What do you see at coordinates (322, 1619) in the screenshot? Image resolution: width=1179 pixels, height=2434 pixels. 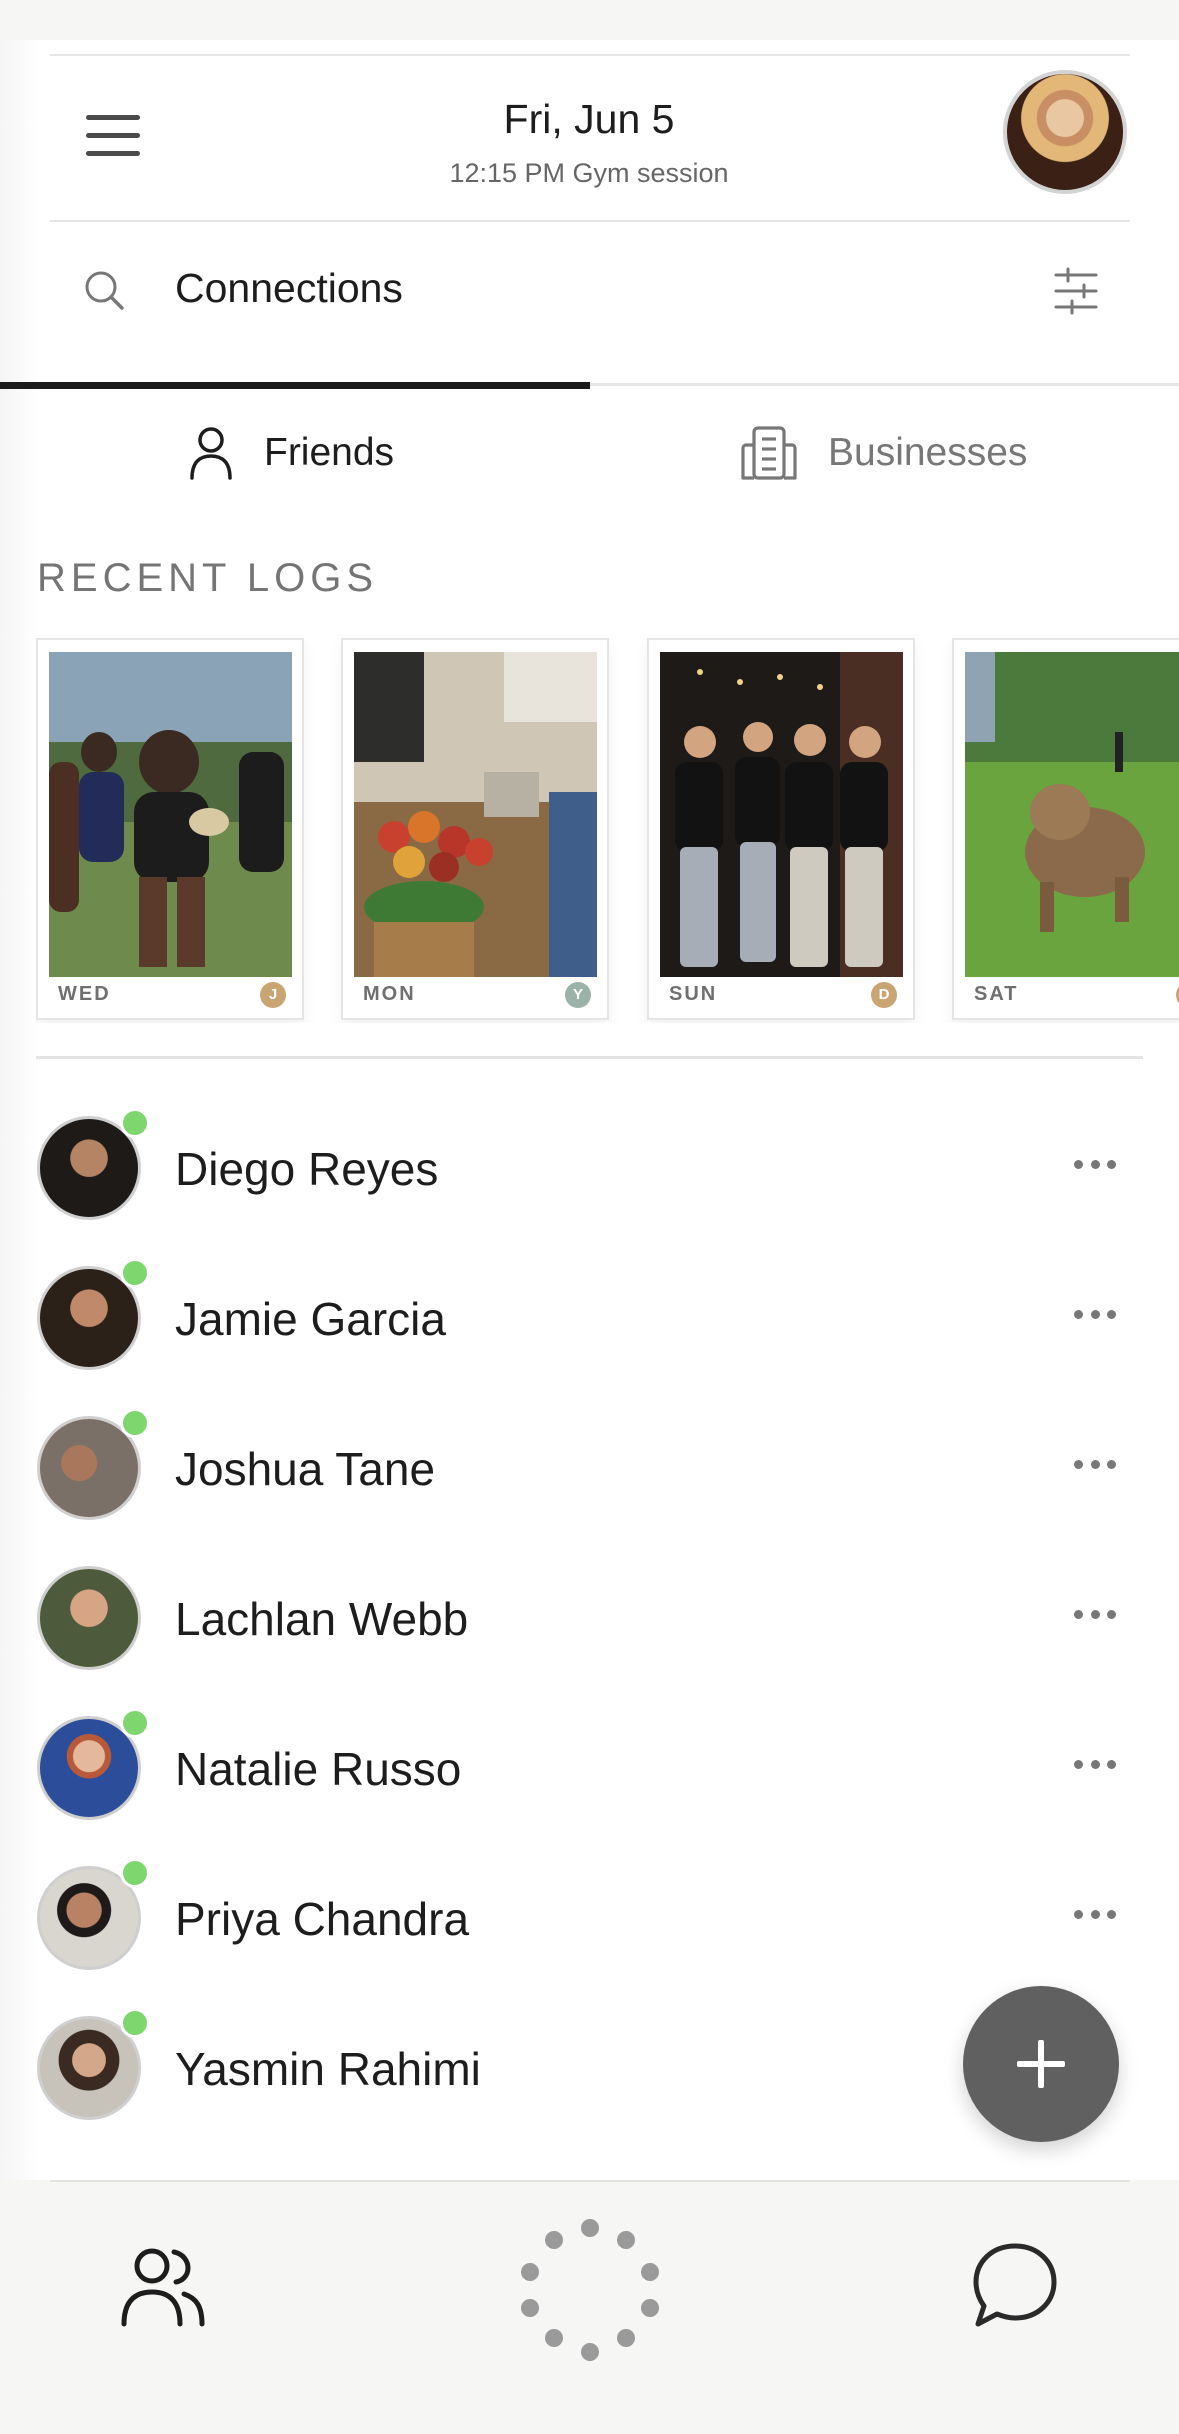 I see `friend-name: Lachlan Webb` at bounding box center [322, 1619].